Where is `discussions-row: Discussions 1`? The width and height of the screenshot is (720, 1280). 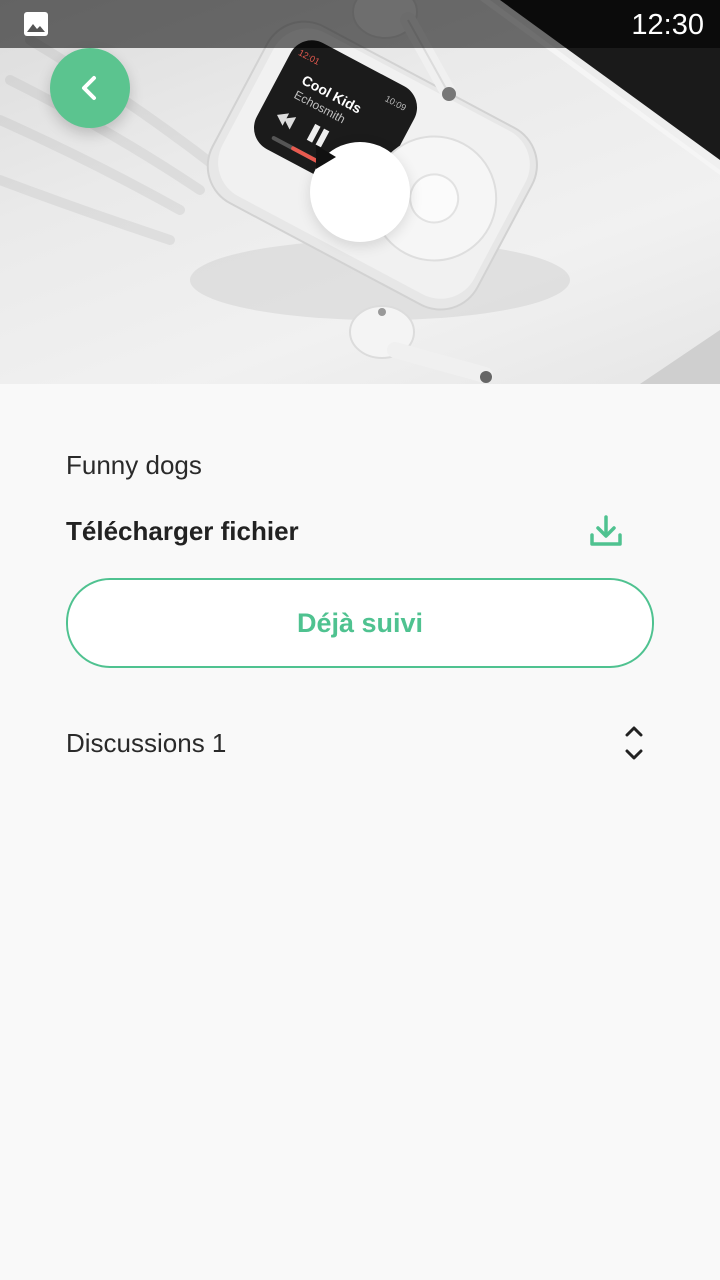 discussions-row: Discussions 1 is located at coordinates (356, 743).